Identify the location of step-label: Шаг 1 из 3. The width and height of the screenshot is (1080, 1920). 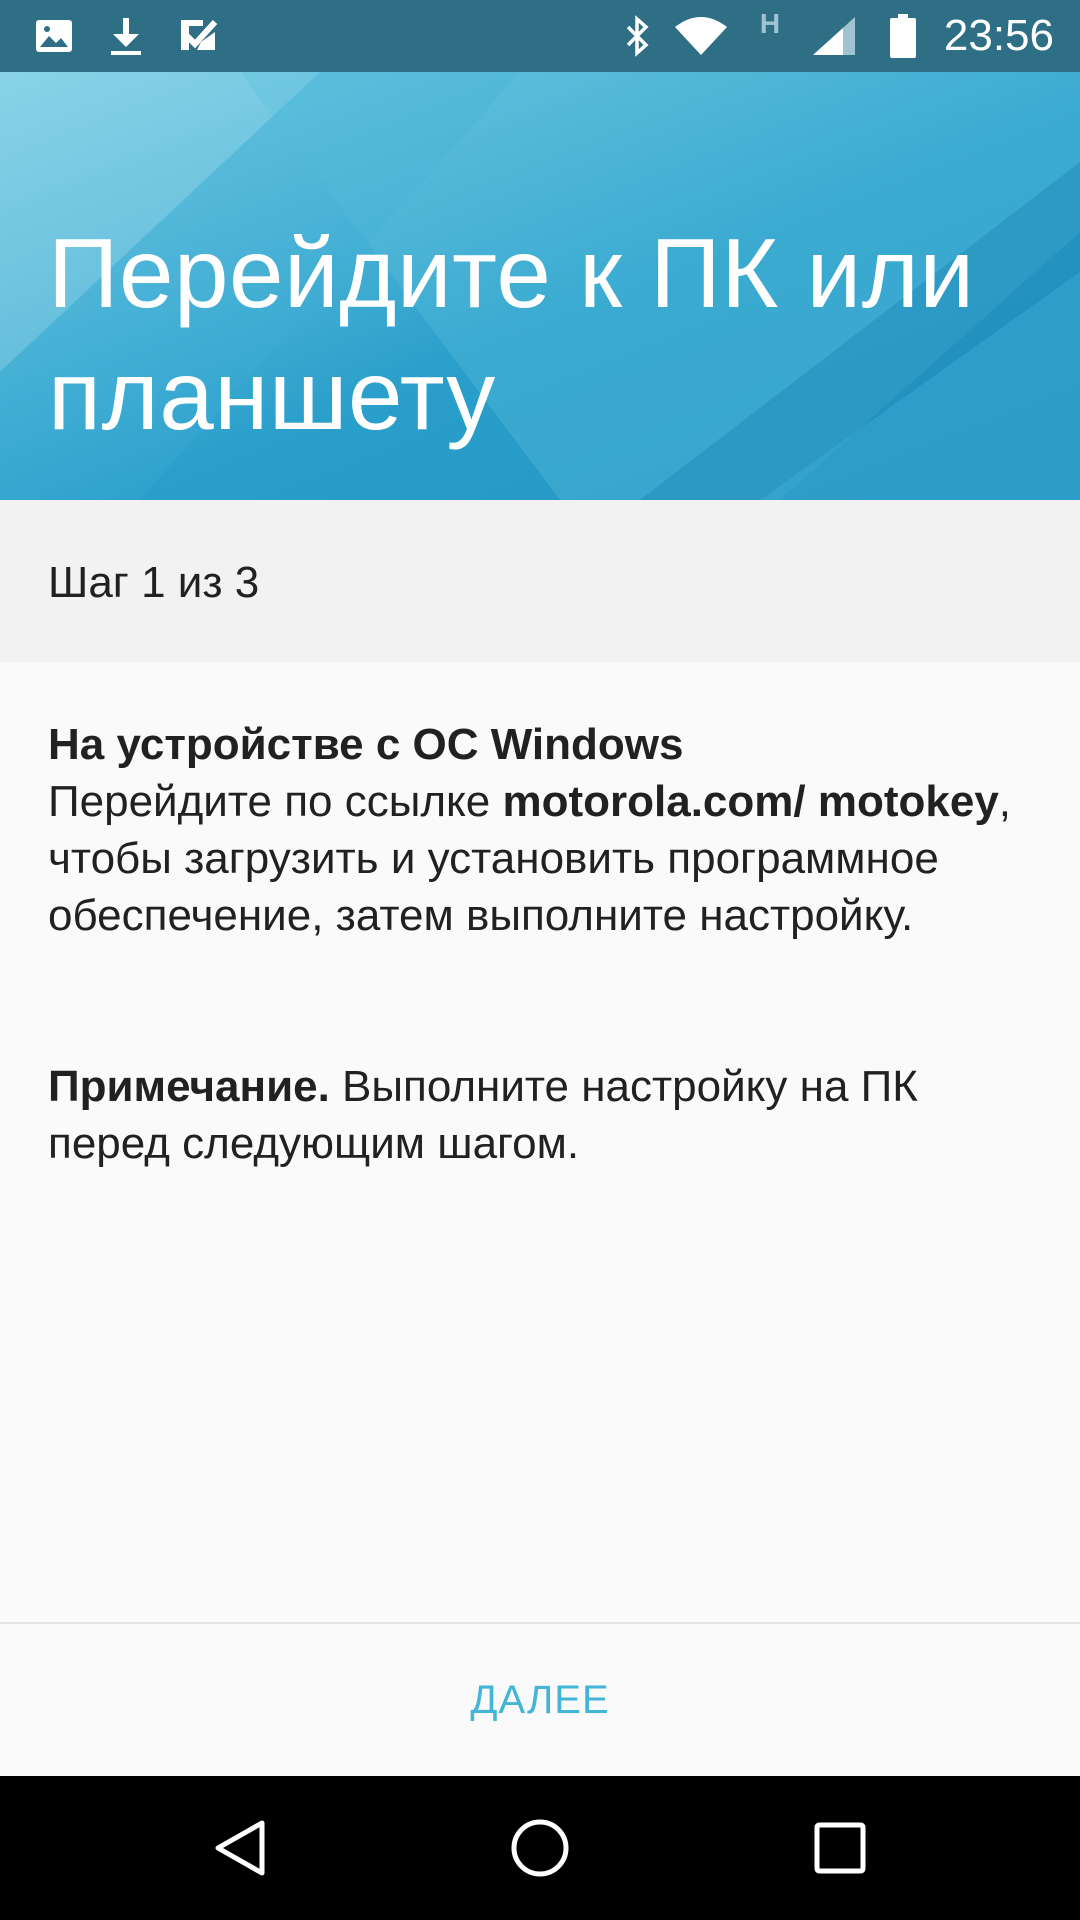
(154, 582).